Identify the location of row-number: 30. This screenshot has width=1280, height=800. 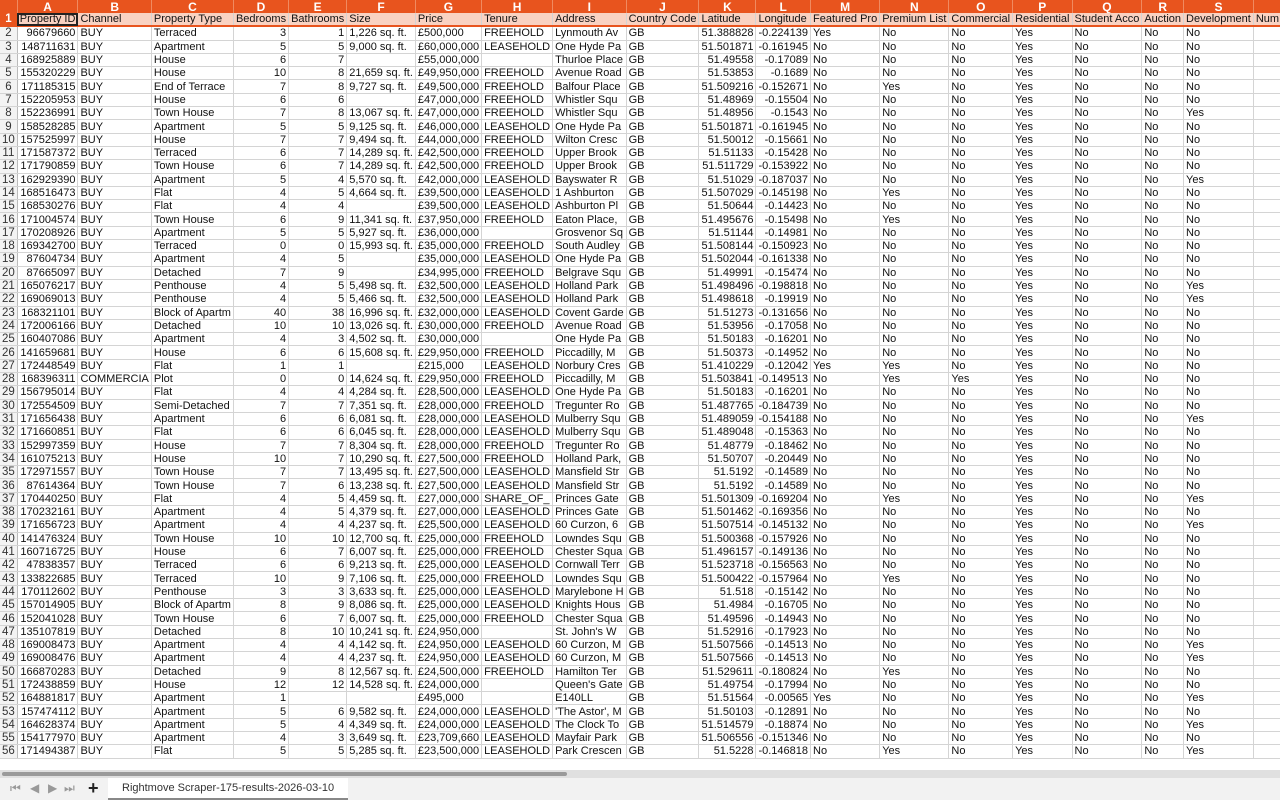
(9, 406).